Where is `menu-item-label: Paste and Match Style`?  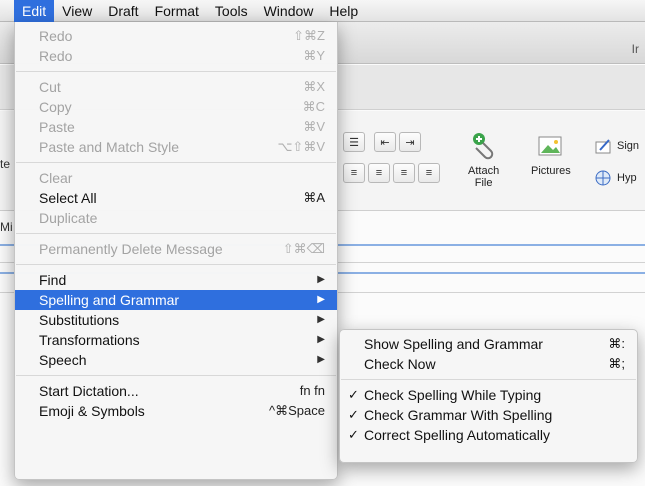
menu-item-label: Paste and Match Style is located at coordinates (109, 147).